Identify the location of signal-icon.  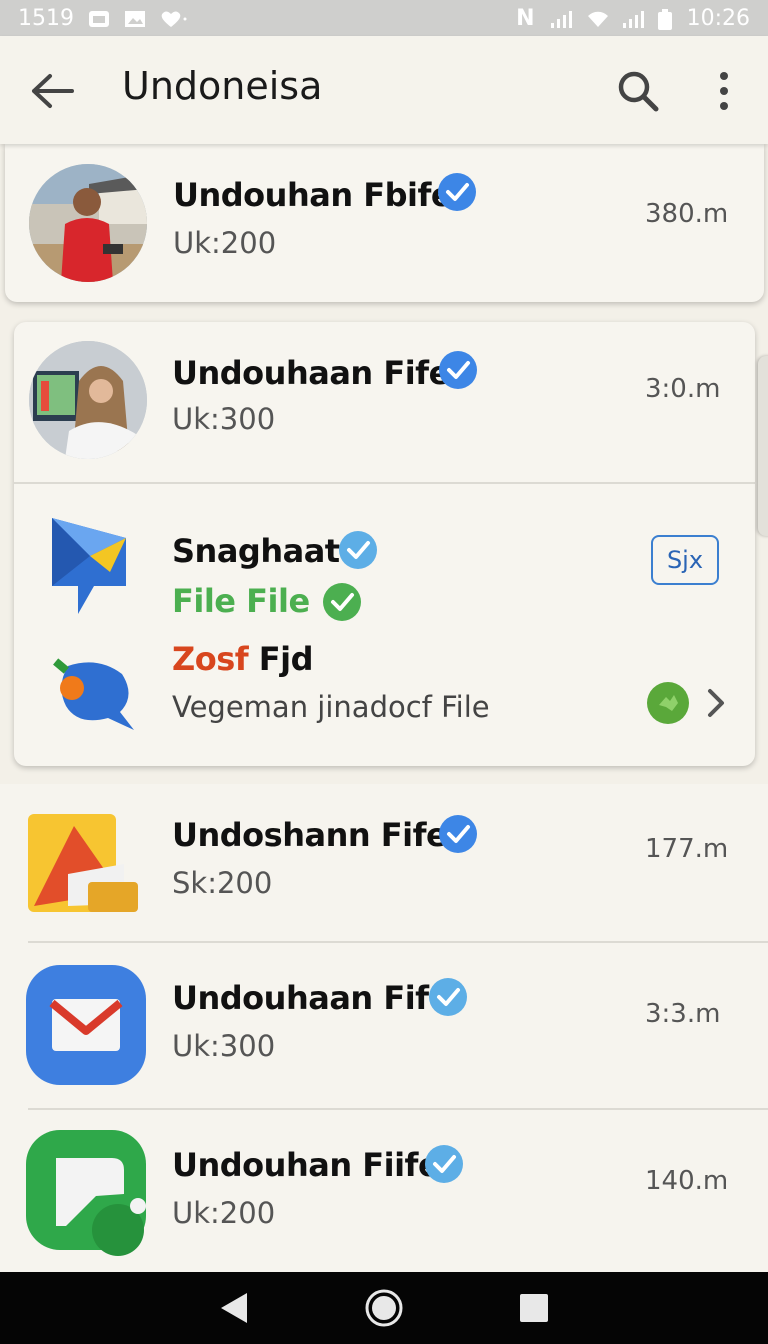
(560, 18).